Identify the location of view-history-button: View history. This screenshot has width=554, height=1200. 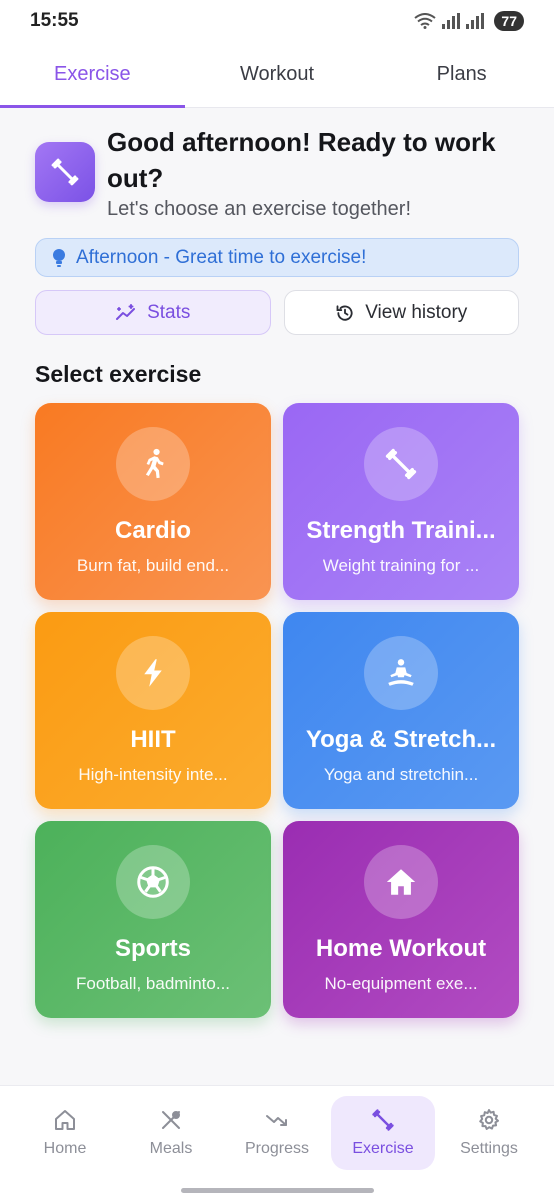
(401, 312).